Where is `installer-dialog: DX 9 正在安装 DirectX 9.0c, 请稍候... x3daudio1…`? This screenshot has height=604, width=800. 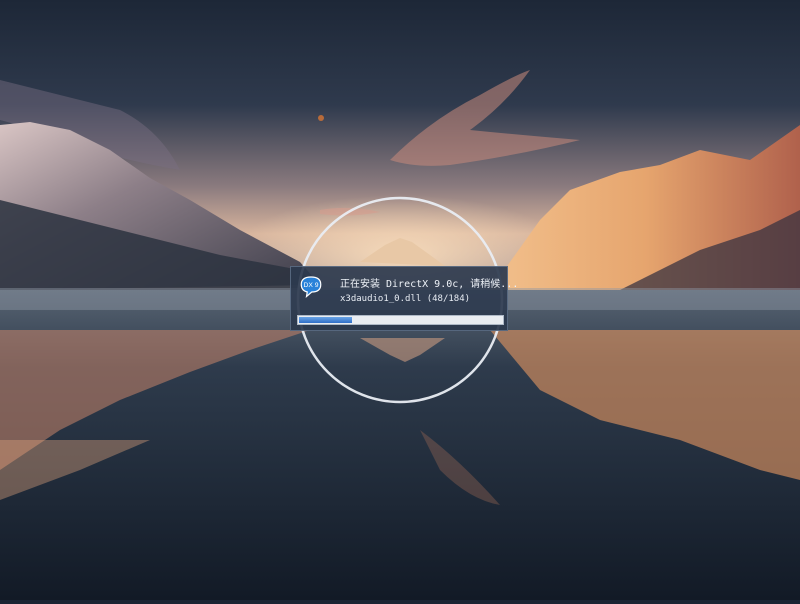
installer-dialog: DX 9 正在安装 DirectX 9.0c, 请稍候... x3daudio1… is located at coordinates (404, 298).